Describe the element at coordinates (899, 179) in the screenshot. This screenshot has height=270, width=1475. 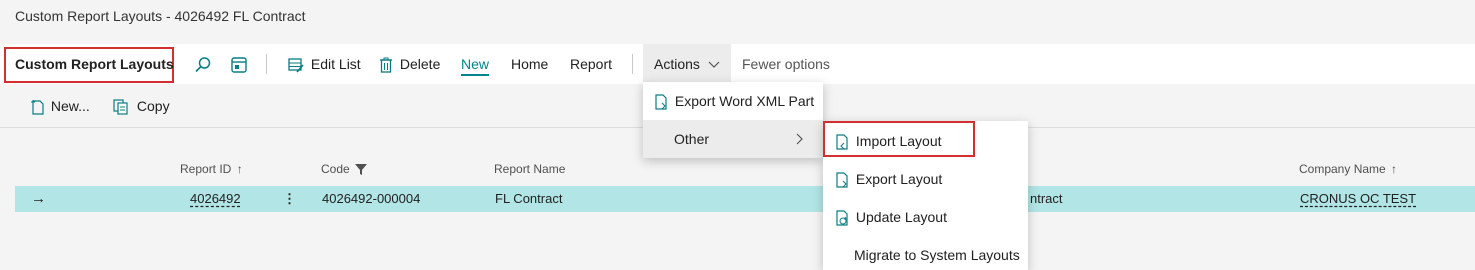
I see `menu-item-label: Export Layout` at that location.